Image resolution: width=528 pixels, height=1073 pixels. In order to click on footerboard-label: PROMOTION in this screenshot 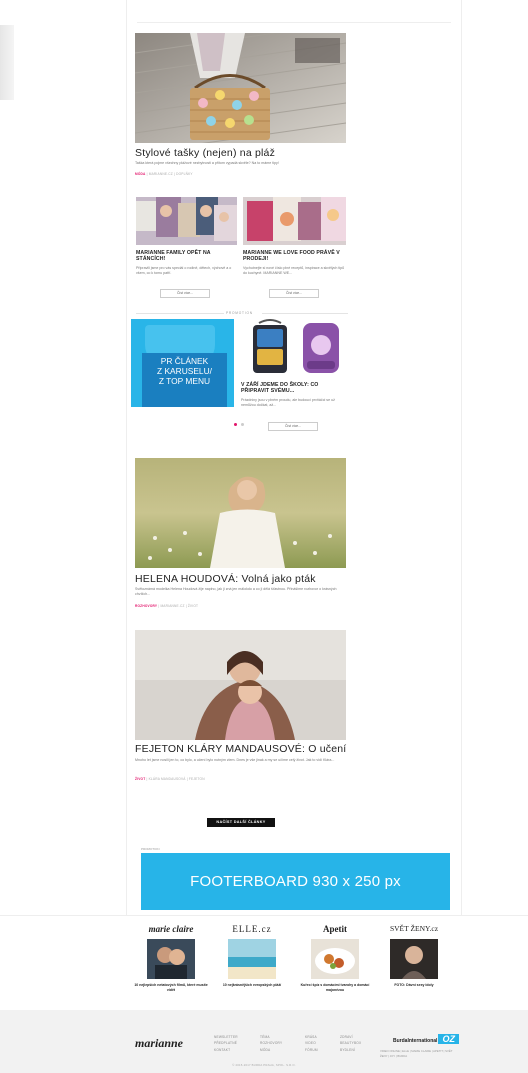, I will do `click(150, 849)`.